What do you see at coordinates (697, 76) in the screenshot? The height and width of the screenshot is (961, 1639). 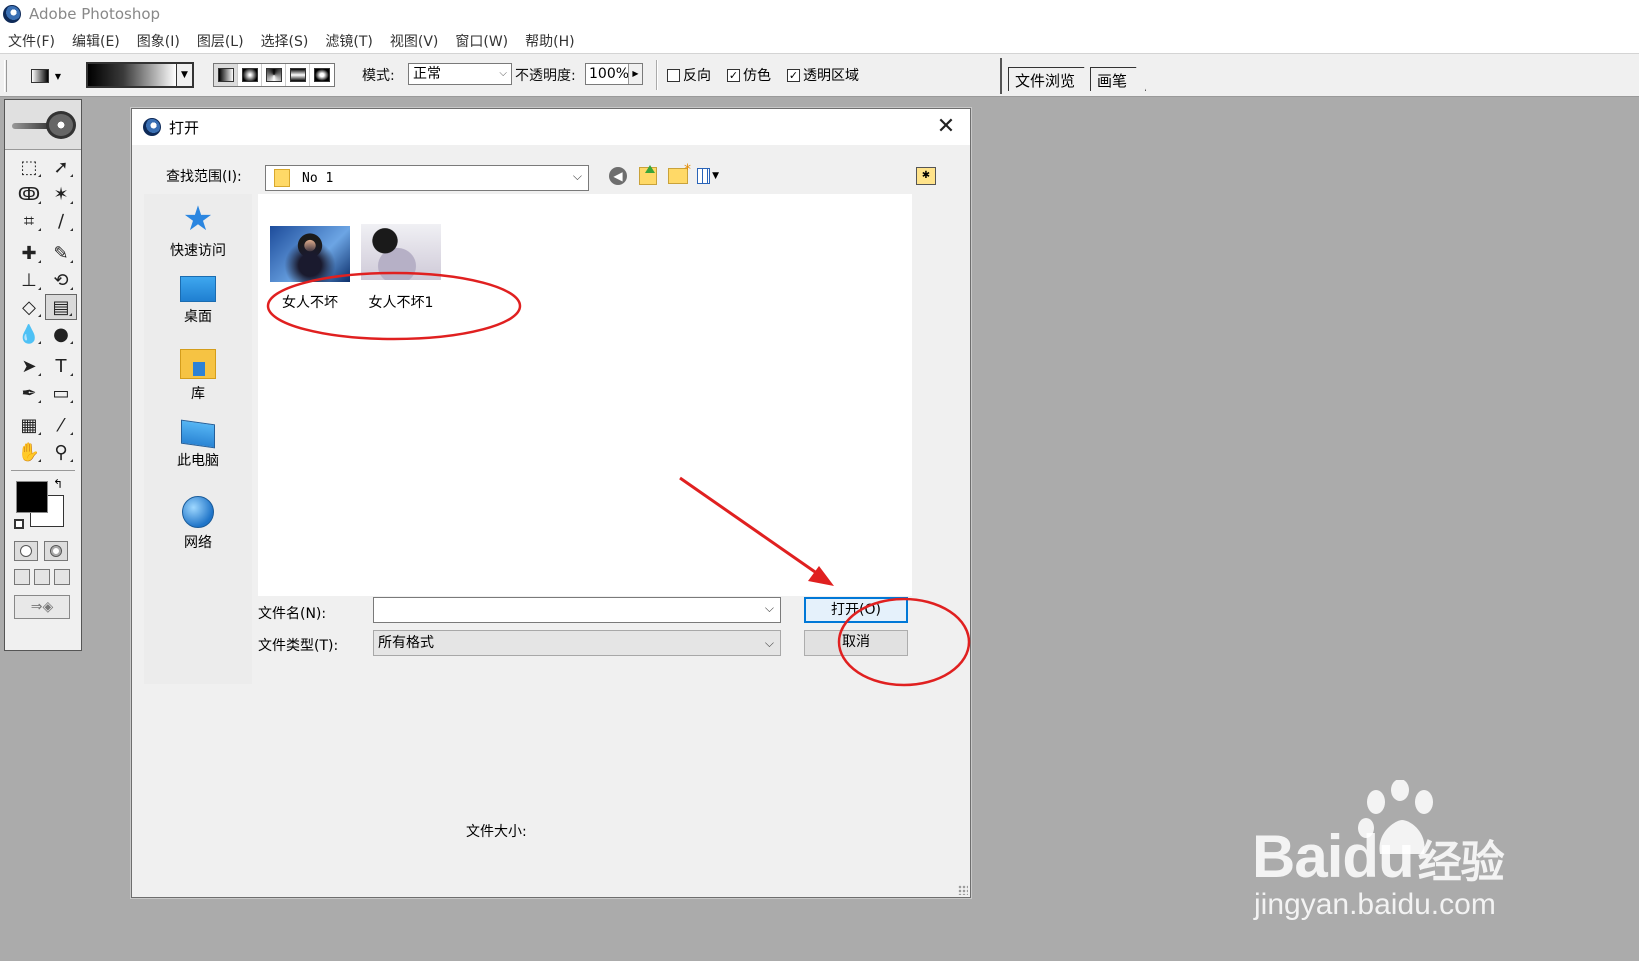 I see `reverse-label: 反向` at bounding box center [697, 76].